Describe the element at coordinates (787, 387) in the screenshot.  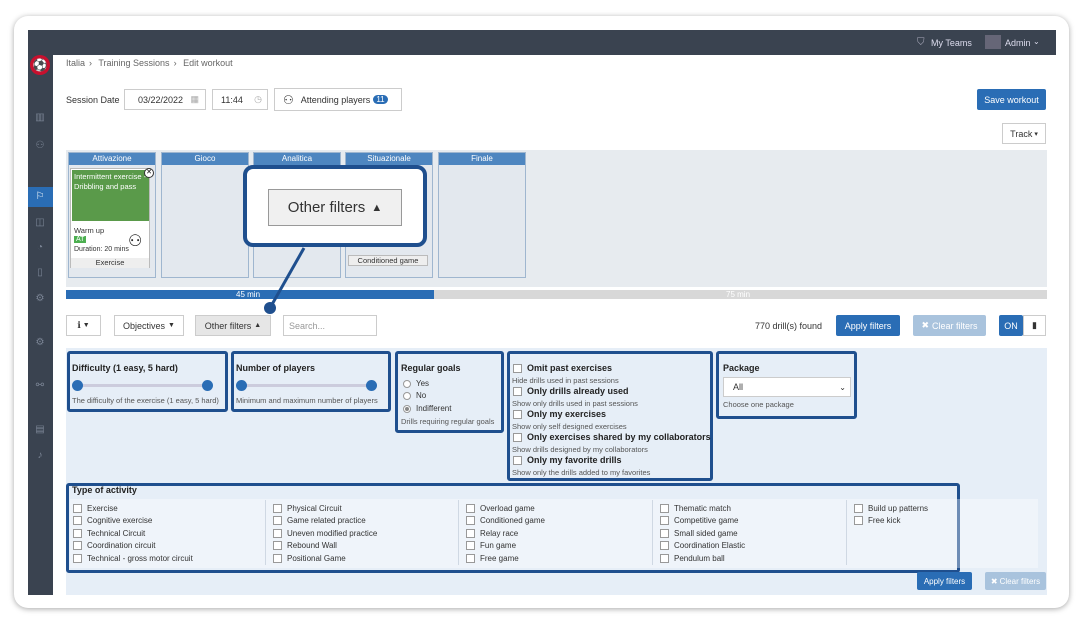
I see `package-select: All ⌄` at that location.